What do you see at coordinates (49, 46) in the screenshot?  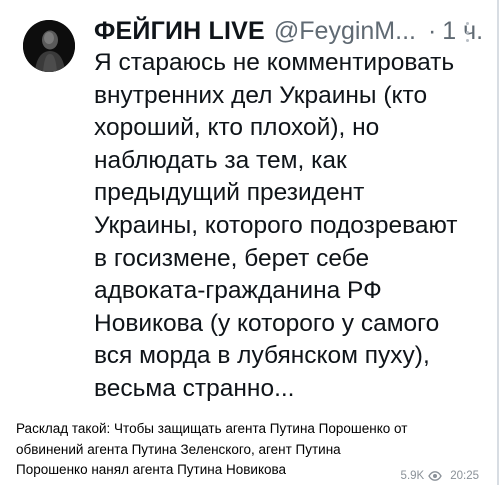 I see `person-silhouette-icon` at bounding box center [49, 46].